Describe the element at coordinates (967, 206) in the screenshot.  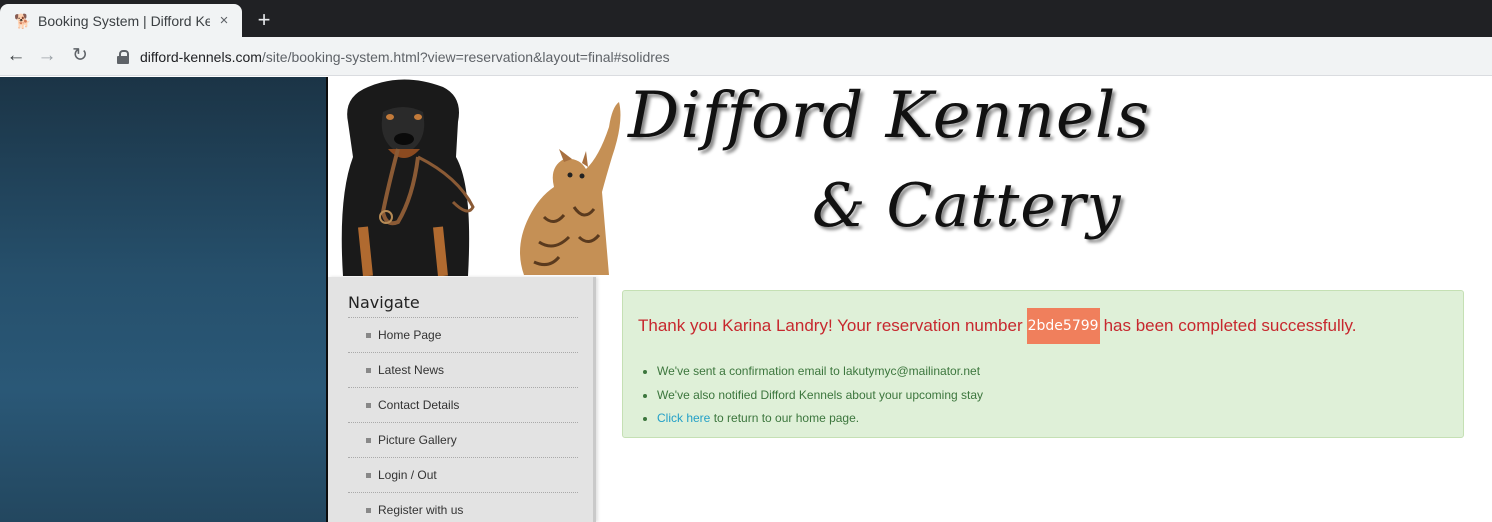
I see `logo-subtitle: & Cattery` at that location.